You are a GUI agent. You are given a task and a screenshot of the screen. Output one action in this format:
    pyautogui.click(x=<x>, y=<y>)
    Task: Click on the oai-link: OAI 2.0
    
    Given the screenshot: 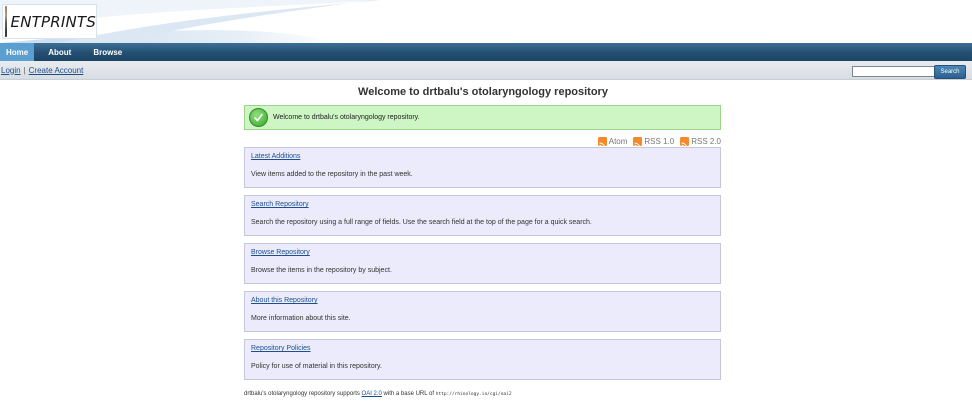 What is the action you would take?
    pyautogui.click(x=372, y=394)
    